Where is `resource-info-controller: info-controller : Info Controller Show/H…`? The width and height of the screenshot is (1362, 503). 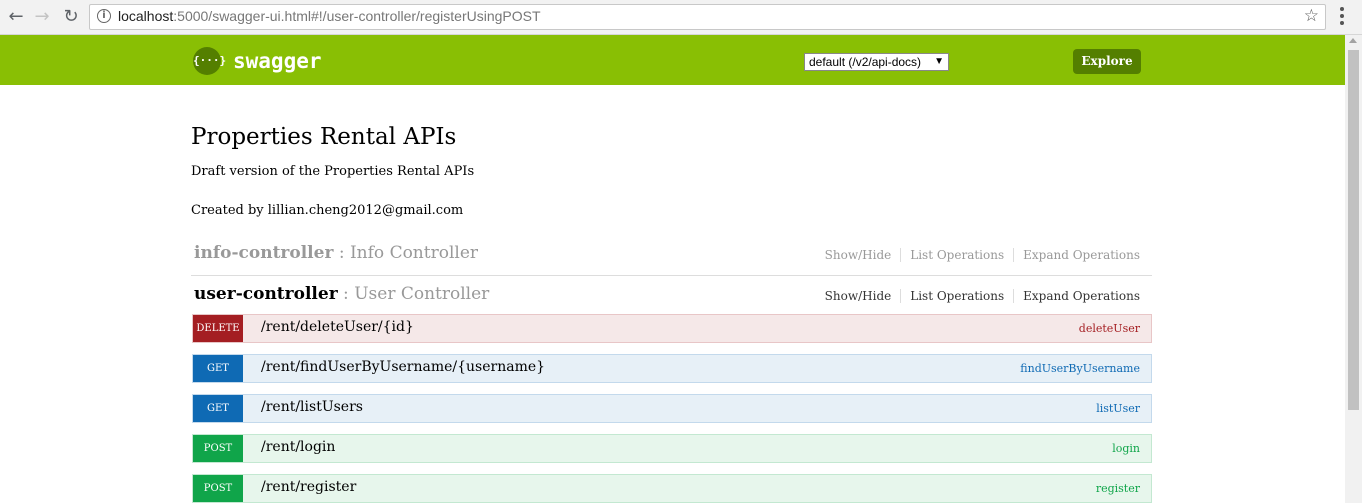
resource-info-controller: info-controller : Info Controller Show/H… is located at coordinates (671, 255).